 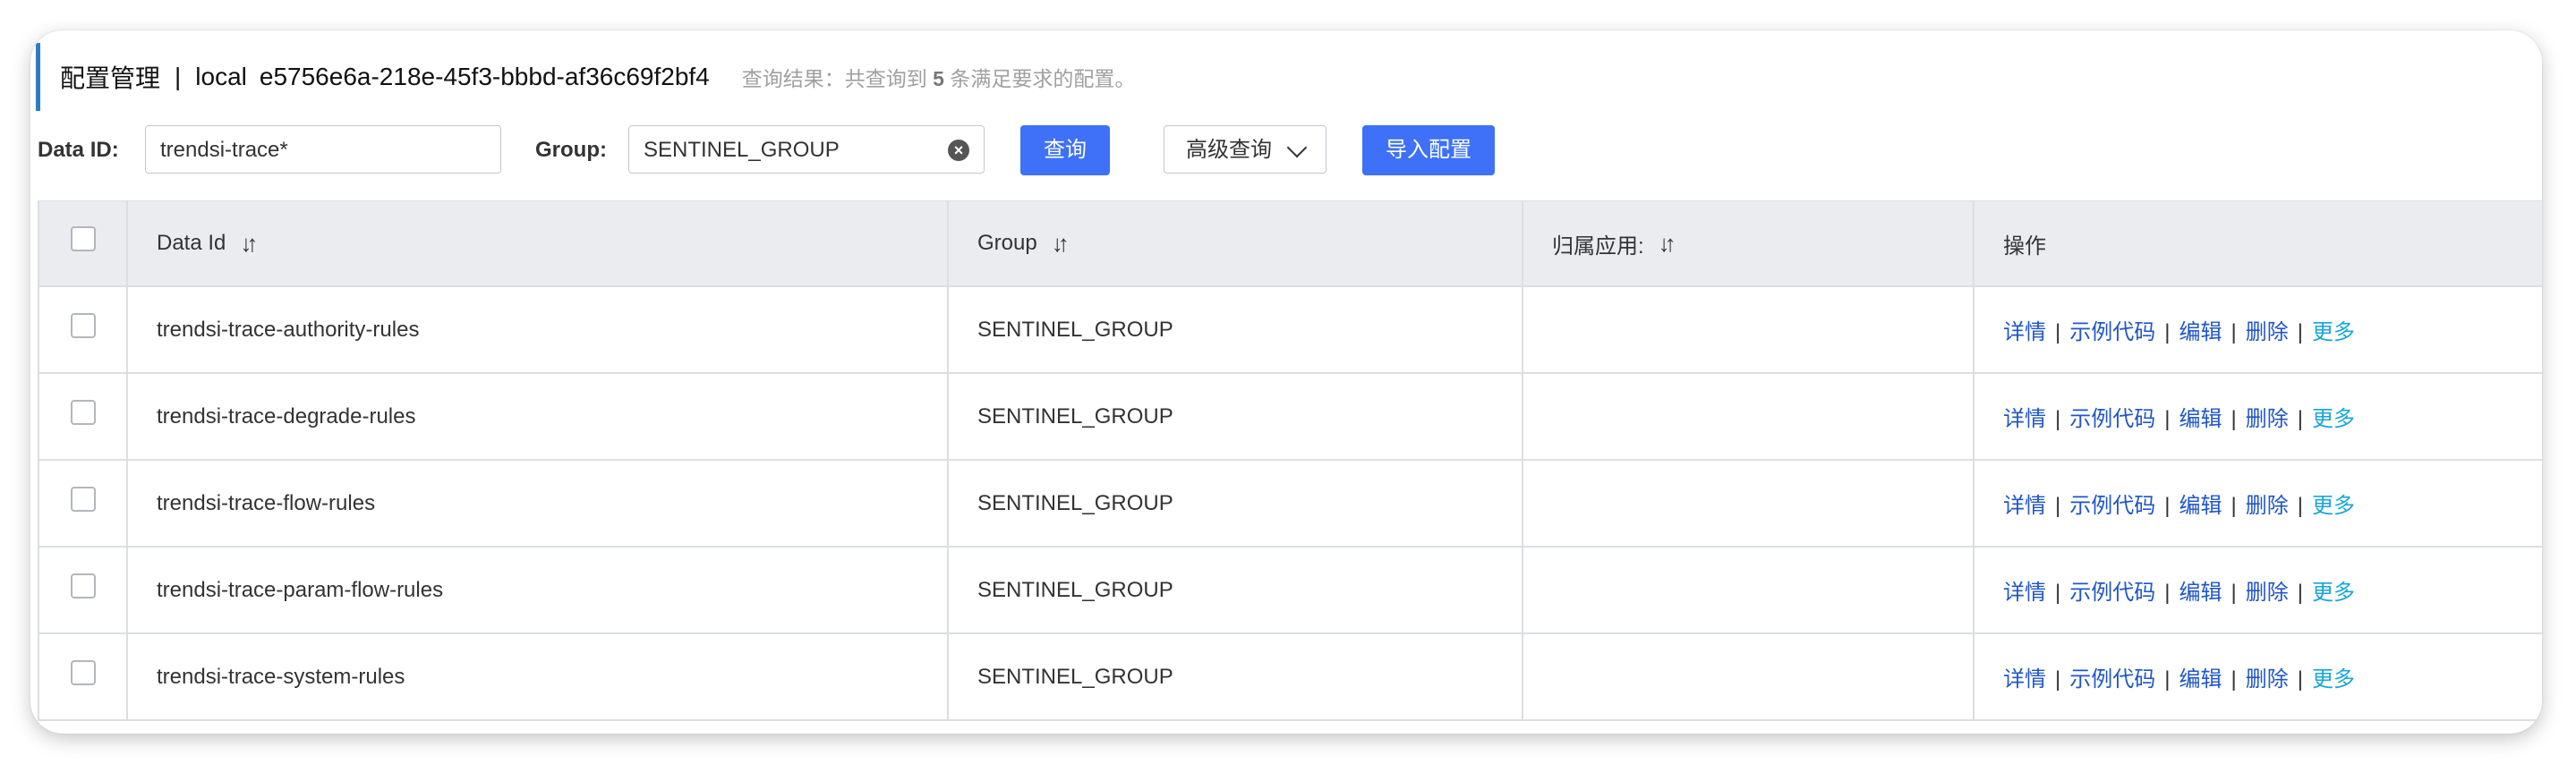 I want to click on clear-icon: ×, so click(x=958, y=150).